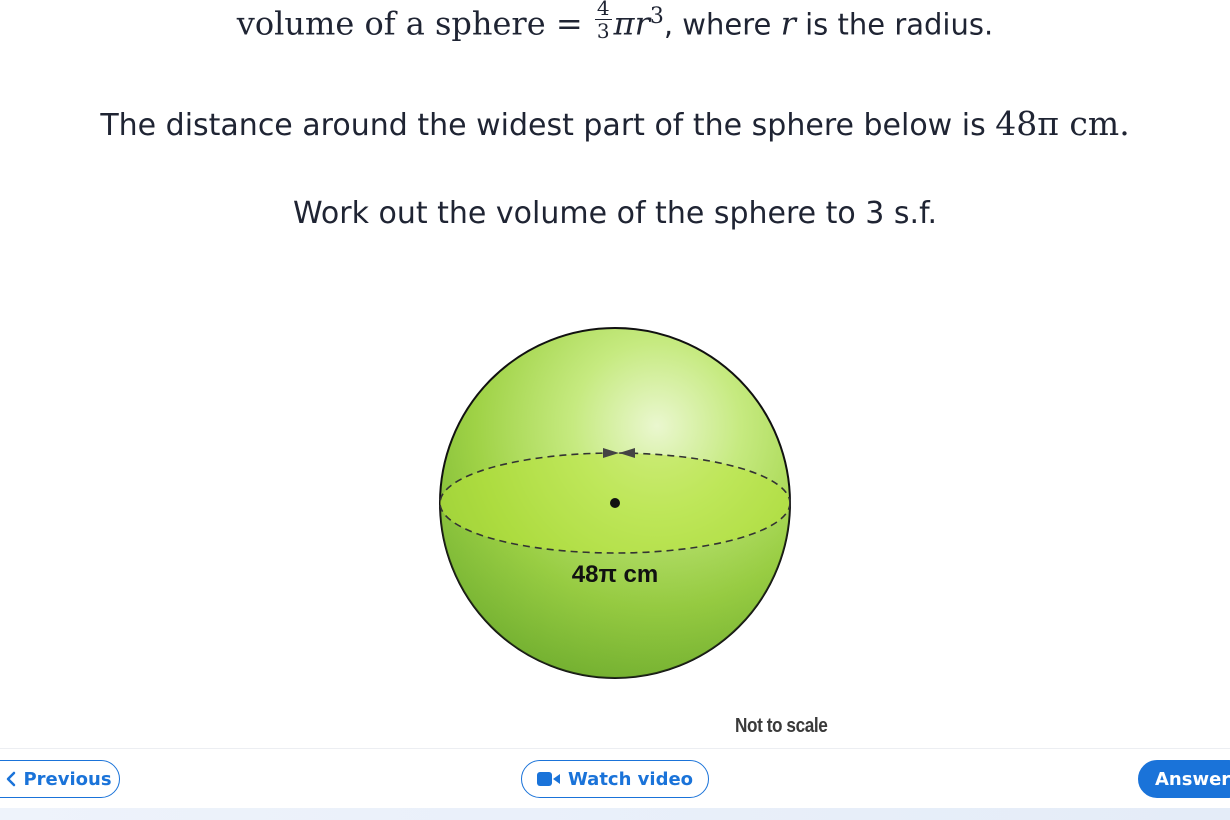 The height and width of the screenshot is (820, 1230). Describe the element at coordinates (1192, 779) in the screenshot. I see `answer-label: Answer` at that location.